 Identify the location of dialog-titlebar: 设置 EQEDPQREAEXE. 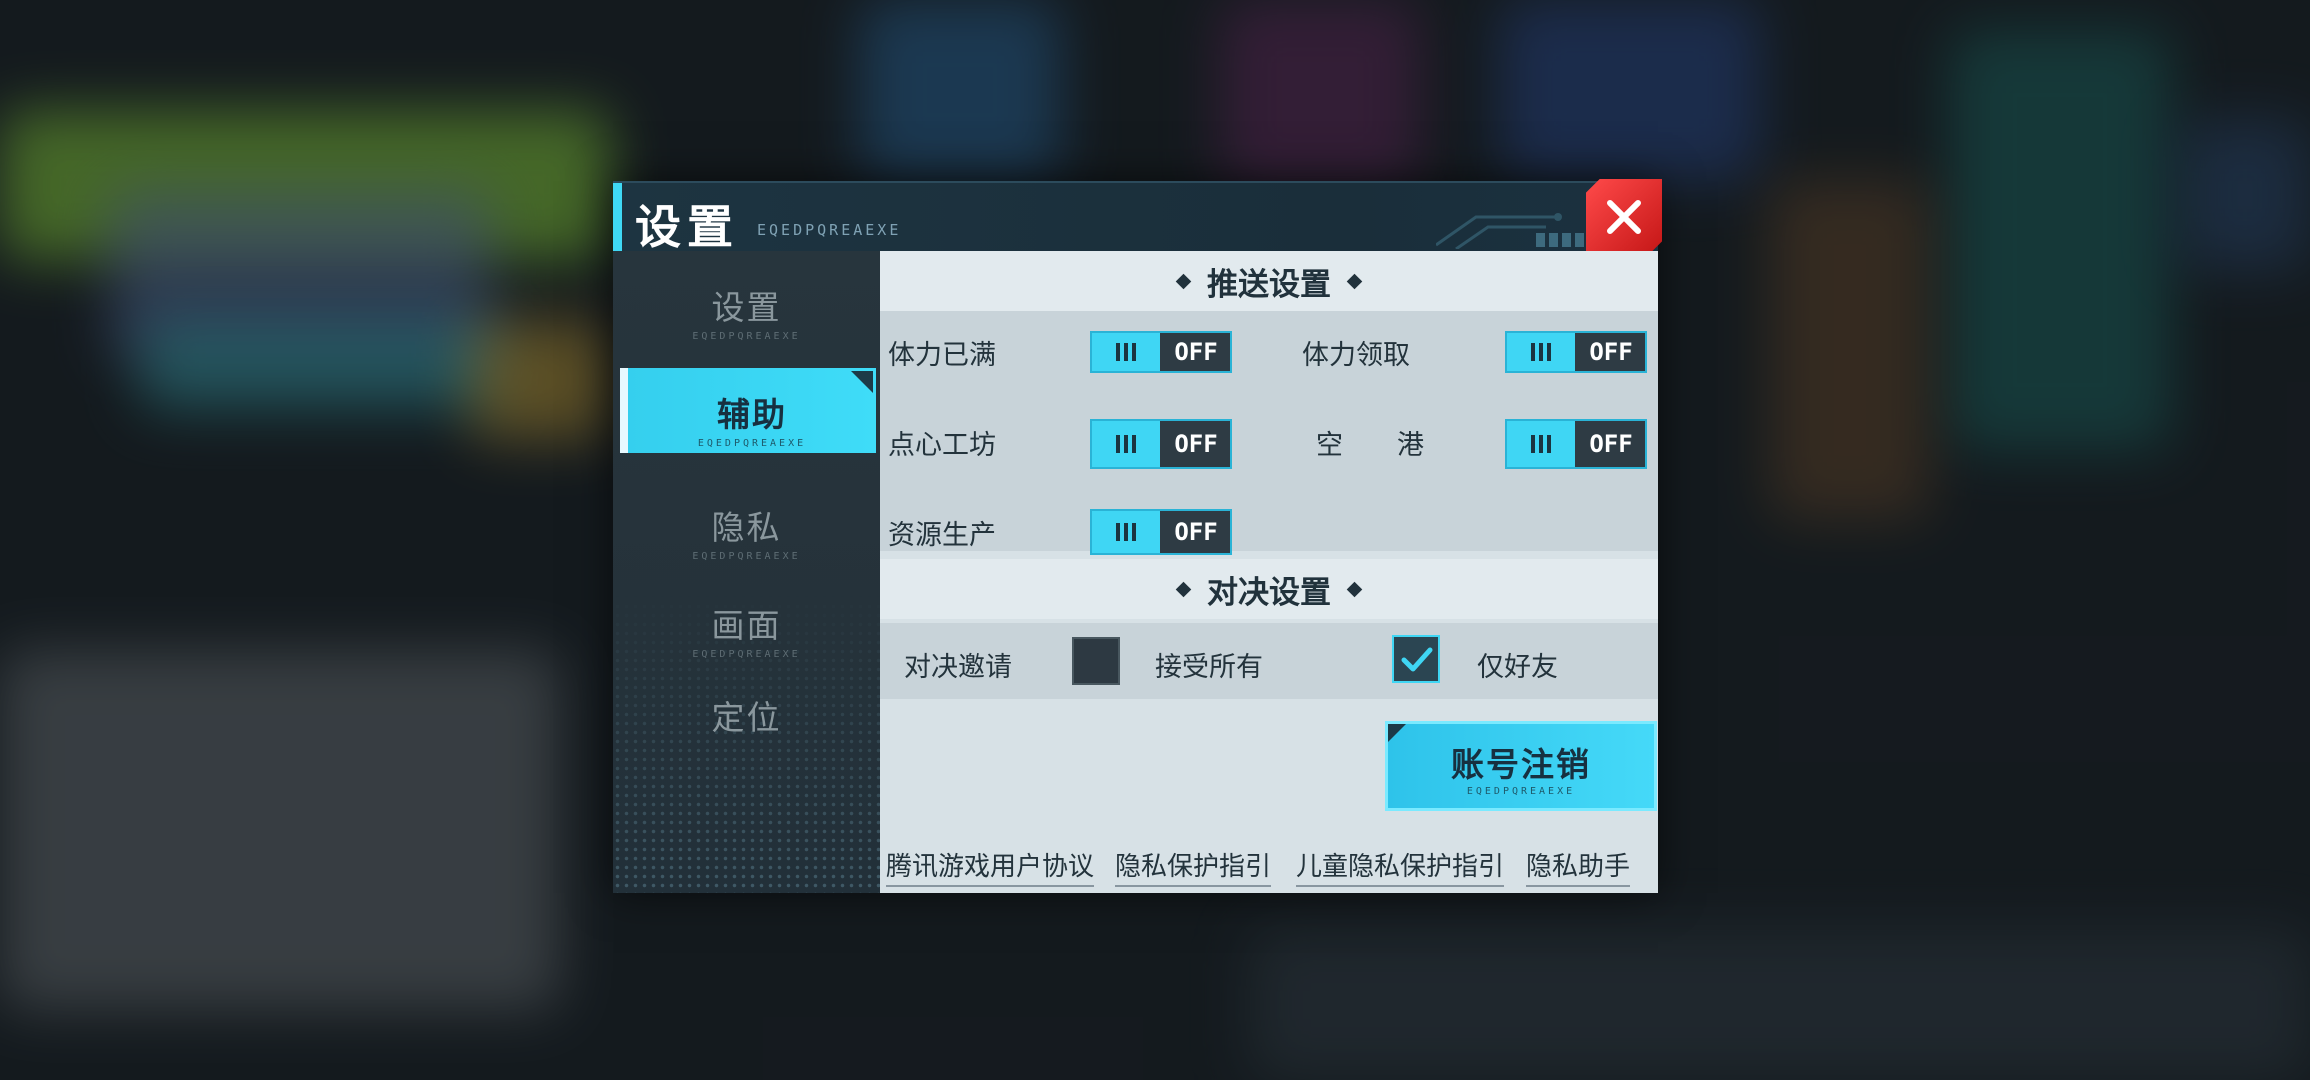
(1137, 217).